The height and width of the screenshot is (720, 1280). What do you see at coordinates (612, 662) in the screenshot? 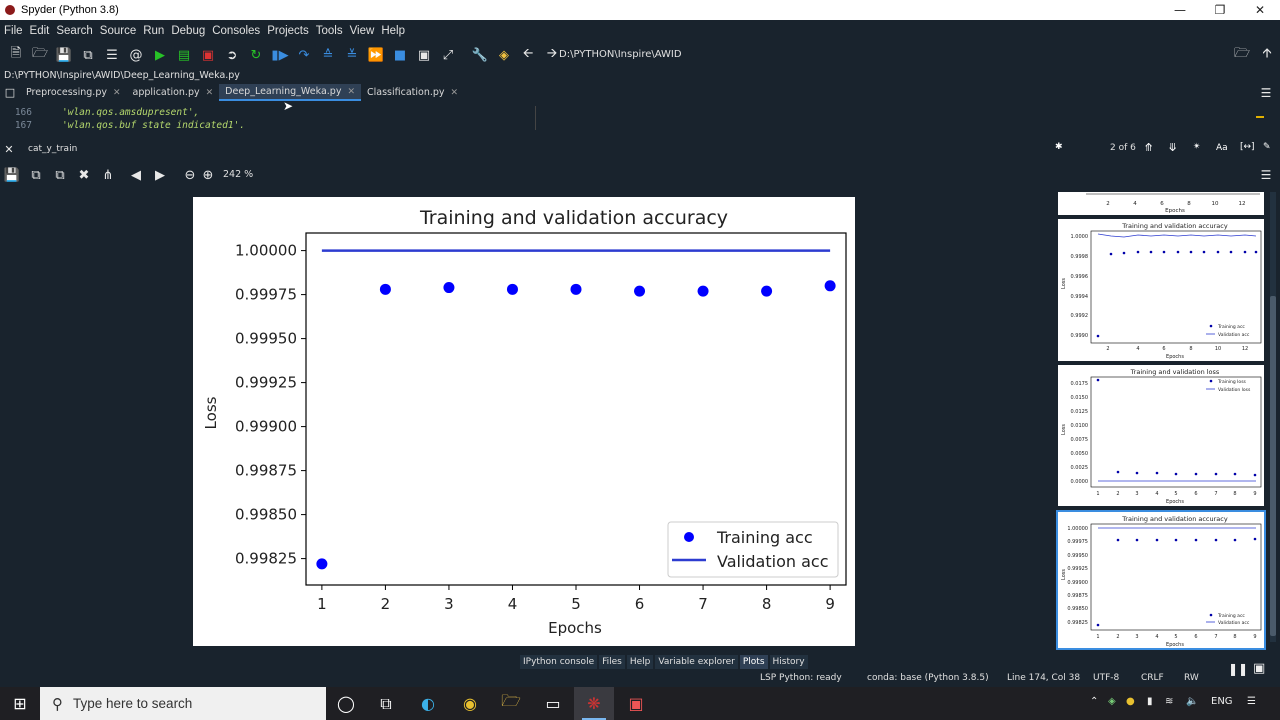
I see `tab-files: Files` at bounding box center [612, 662].